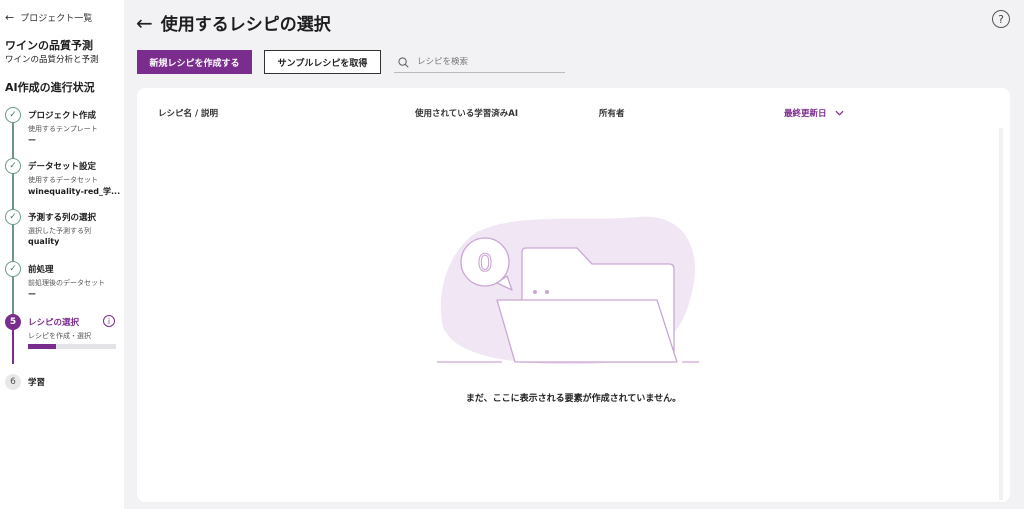  Describe the element at coordinates (568, 290) in the screenshot. I see `empty-folder-illustration: 0` at that location.